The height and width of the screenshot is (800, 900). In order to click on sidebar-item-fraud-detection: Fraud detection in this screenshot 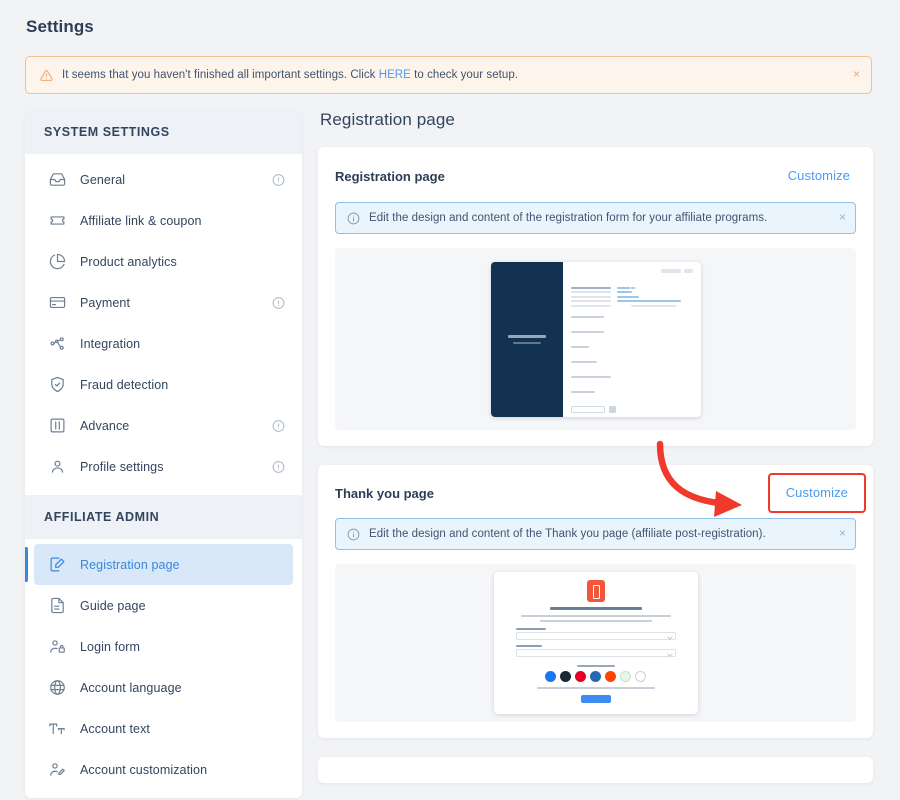, I will do `click(163, 384)`.